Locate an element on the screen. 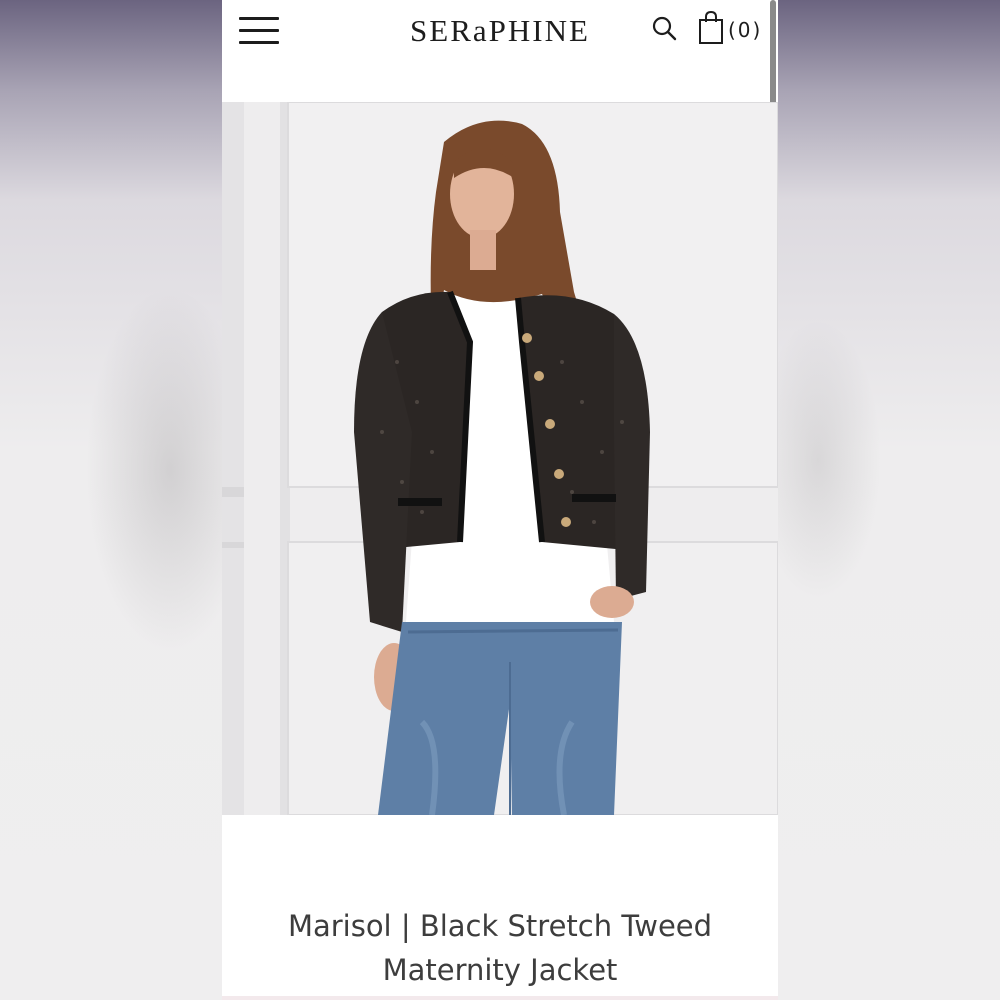 The width and height of the screenshot is (1000, 1000). search-icon is located at coordinates (665, 29).